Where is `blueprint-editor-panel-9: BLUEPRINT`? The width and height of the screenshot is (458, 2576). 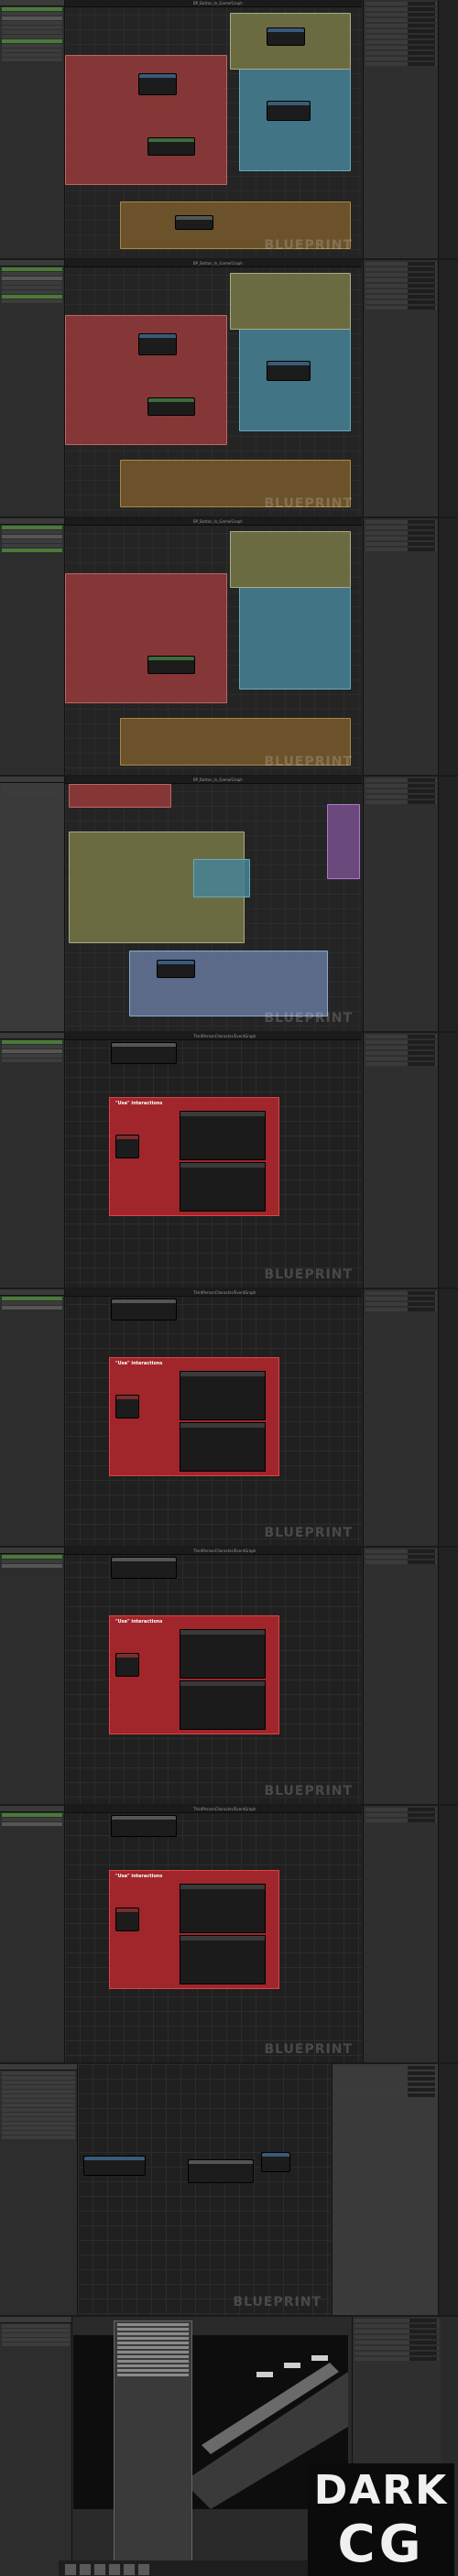
blueprint-editor-panel-9: BLUEPRINT is located at coordinates (229, 2189).